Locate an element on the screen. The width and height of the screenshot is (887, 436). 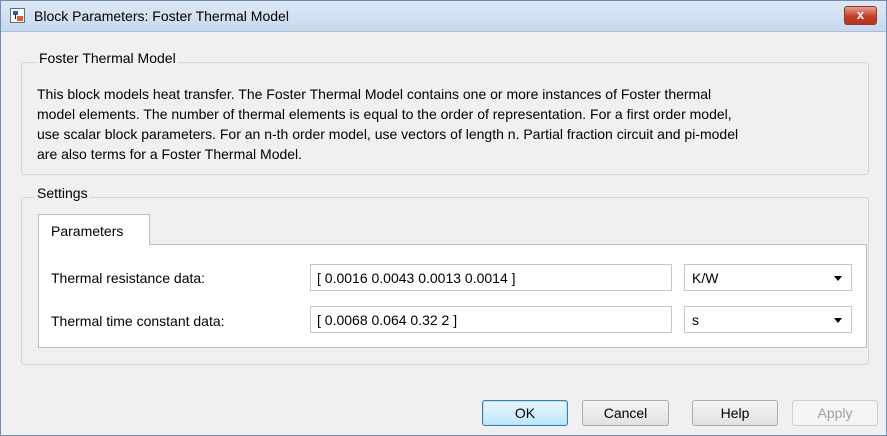
thermal-resistance-unit-select: K/W is located at coordinates (768, 277).